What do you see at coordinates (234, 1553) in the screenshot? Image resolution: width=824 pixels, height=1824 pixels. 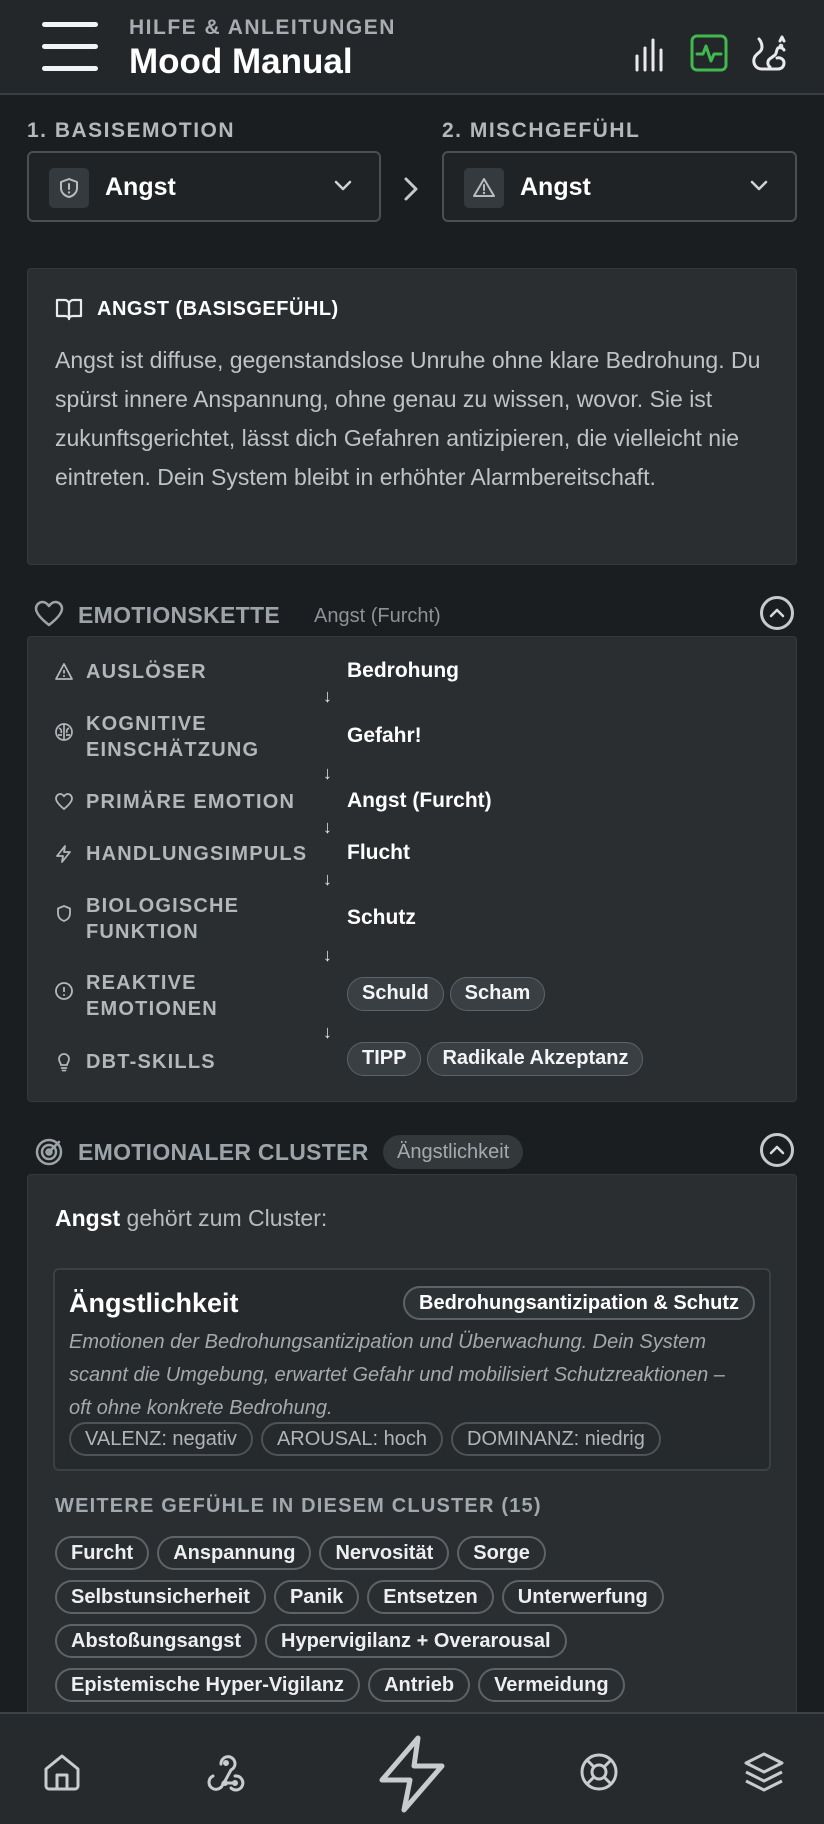 I see `feeling-pill: Anspannung` at bounding box center [234, 1553].